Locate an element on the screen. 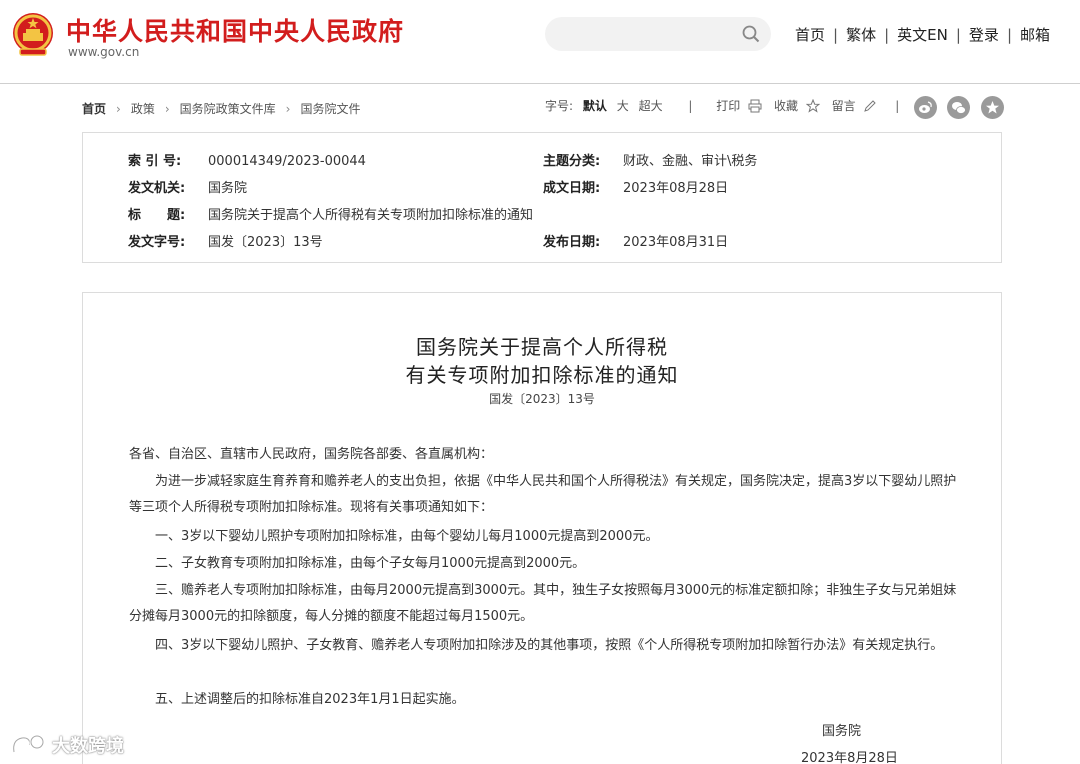 This screenshot has width=1080, height=764. article-item-5: 五、上述调整后的扣除标准自2023年1月1日起实施。 is located at coordinates (310, 699).